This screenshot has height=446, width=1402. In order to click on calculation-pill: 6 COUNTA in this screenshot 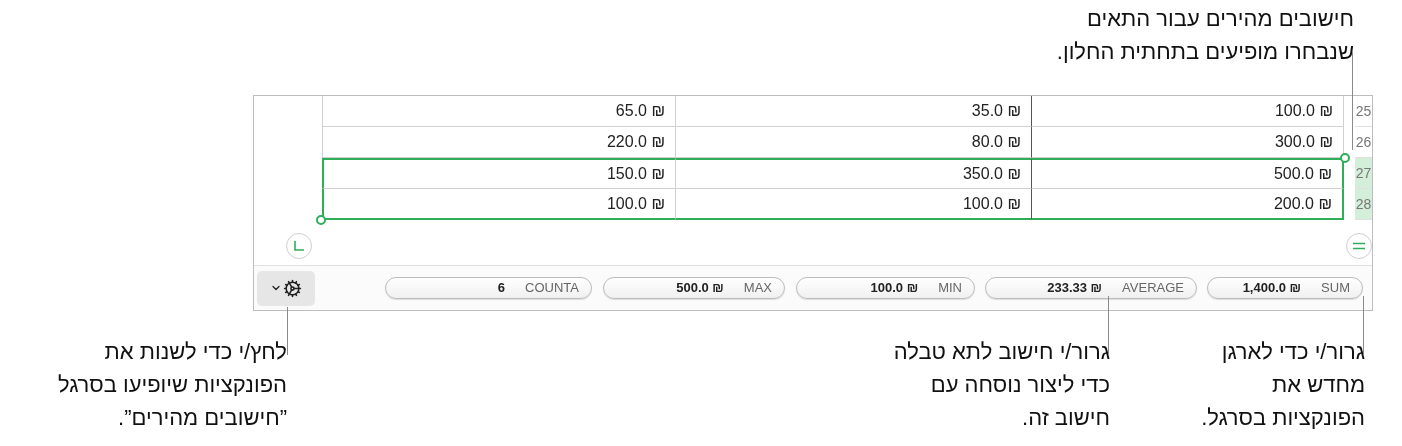, I will do `click(488, 288)`.